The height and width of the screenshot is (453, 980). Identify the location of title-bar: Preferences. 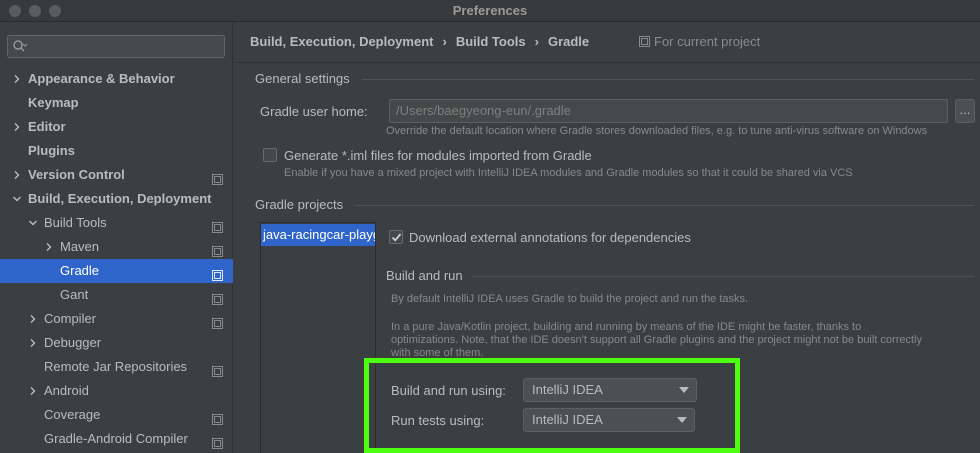
(490, 11).